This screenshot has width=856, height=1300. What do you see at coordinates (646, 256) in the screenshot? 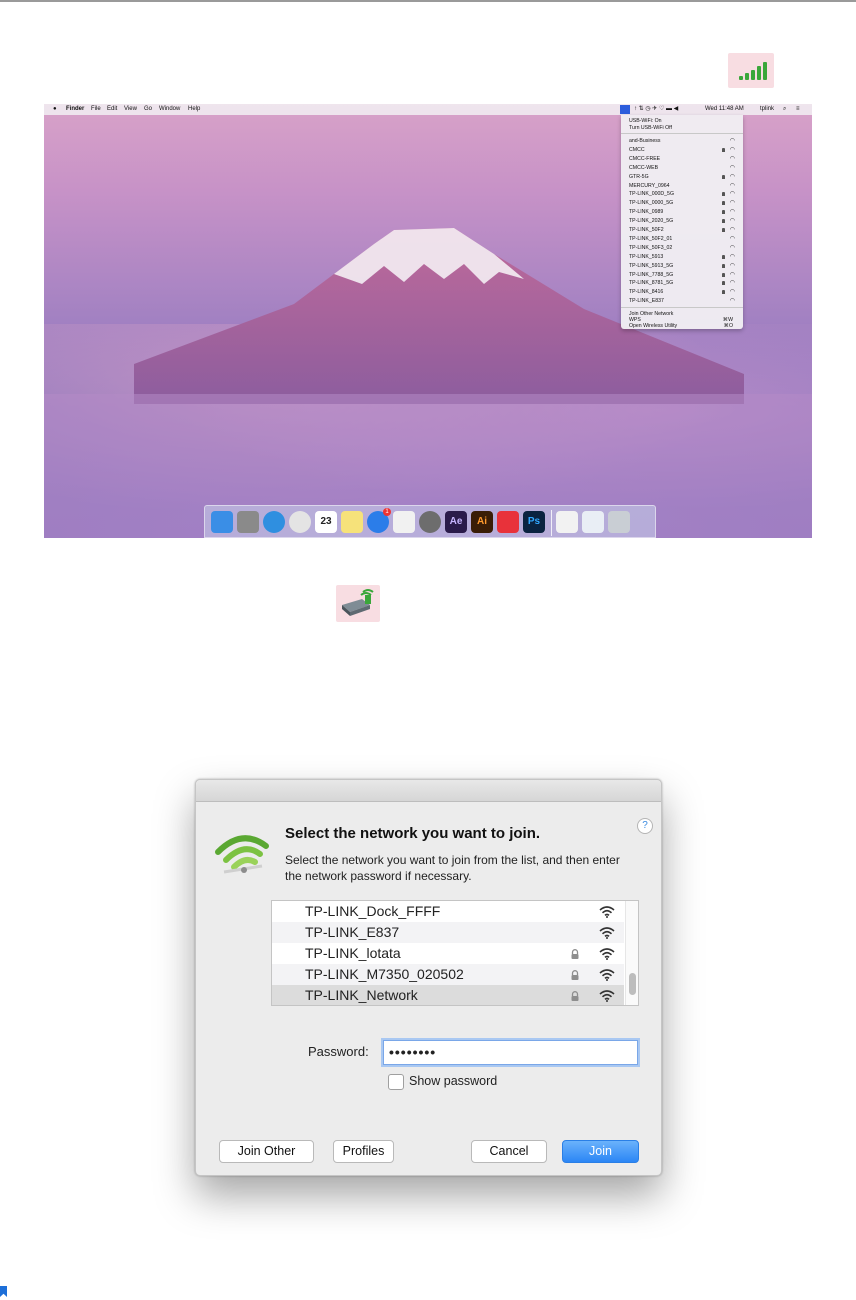
I see `wifi-network-name: TP-LINK_5913` at bounding box center [646, 256].